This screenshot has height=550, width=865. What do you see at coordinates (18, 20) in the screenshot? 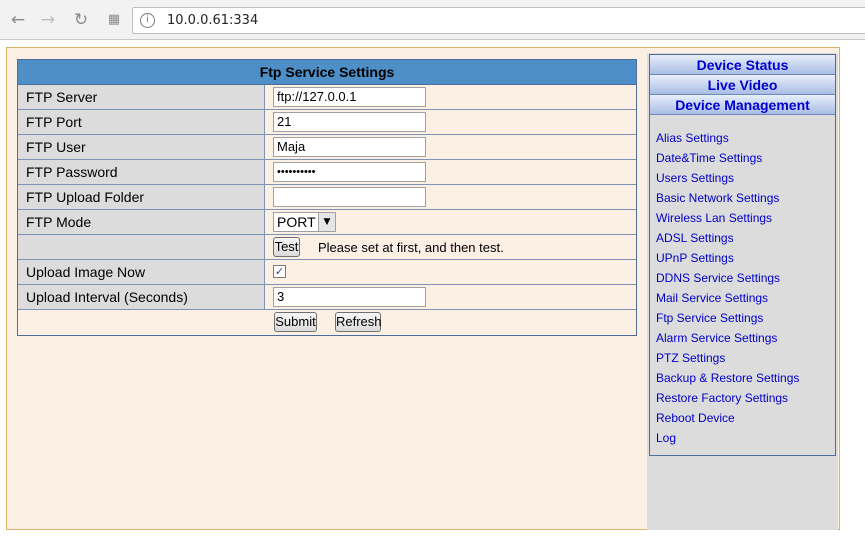
I see `back-arrow-icon: ←` at bounding box center [18, 20].